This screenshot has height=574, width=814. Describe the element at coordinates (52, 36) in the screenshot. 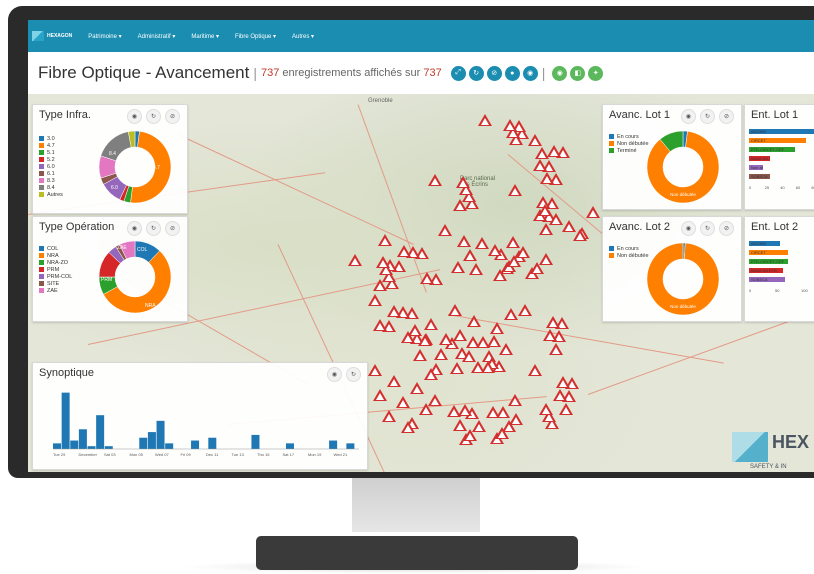

I see `app-logo: HEXAGON` at that location.